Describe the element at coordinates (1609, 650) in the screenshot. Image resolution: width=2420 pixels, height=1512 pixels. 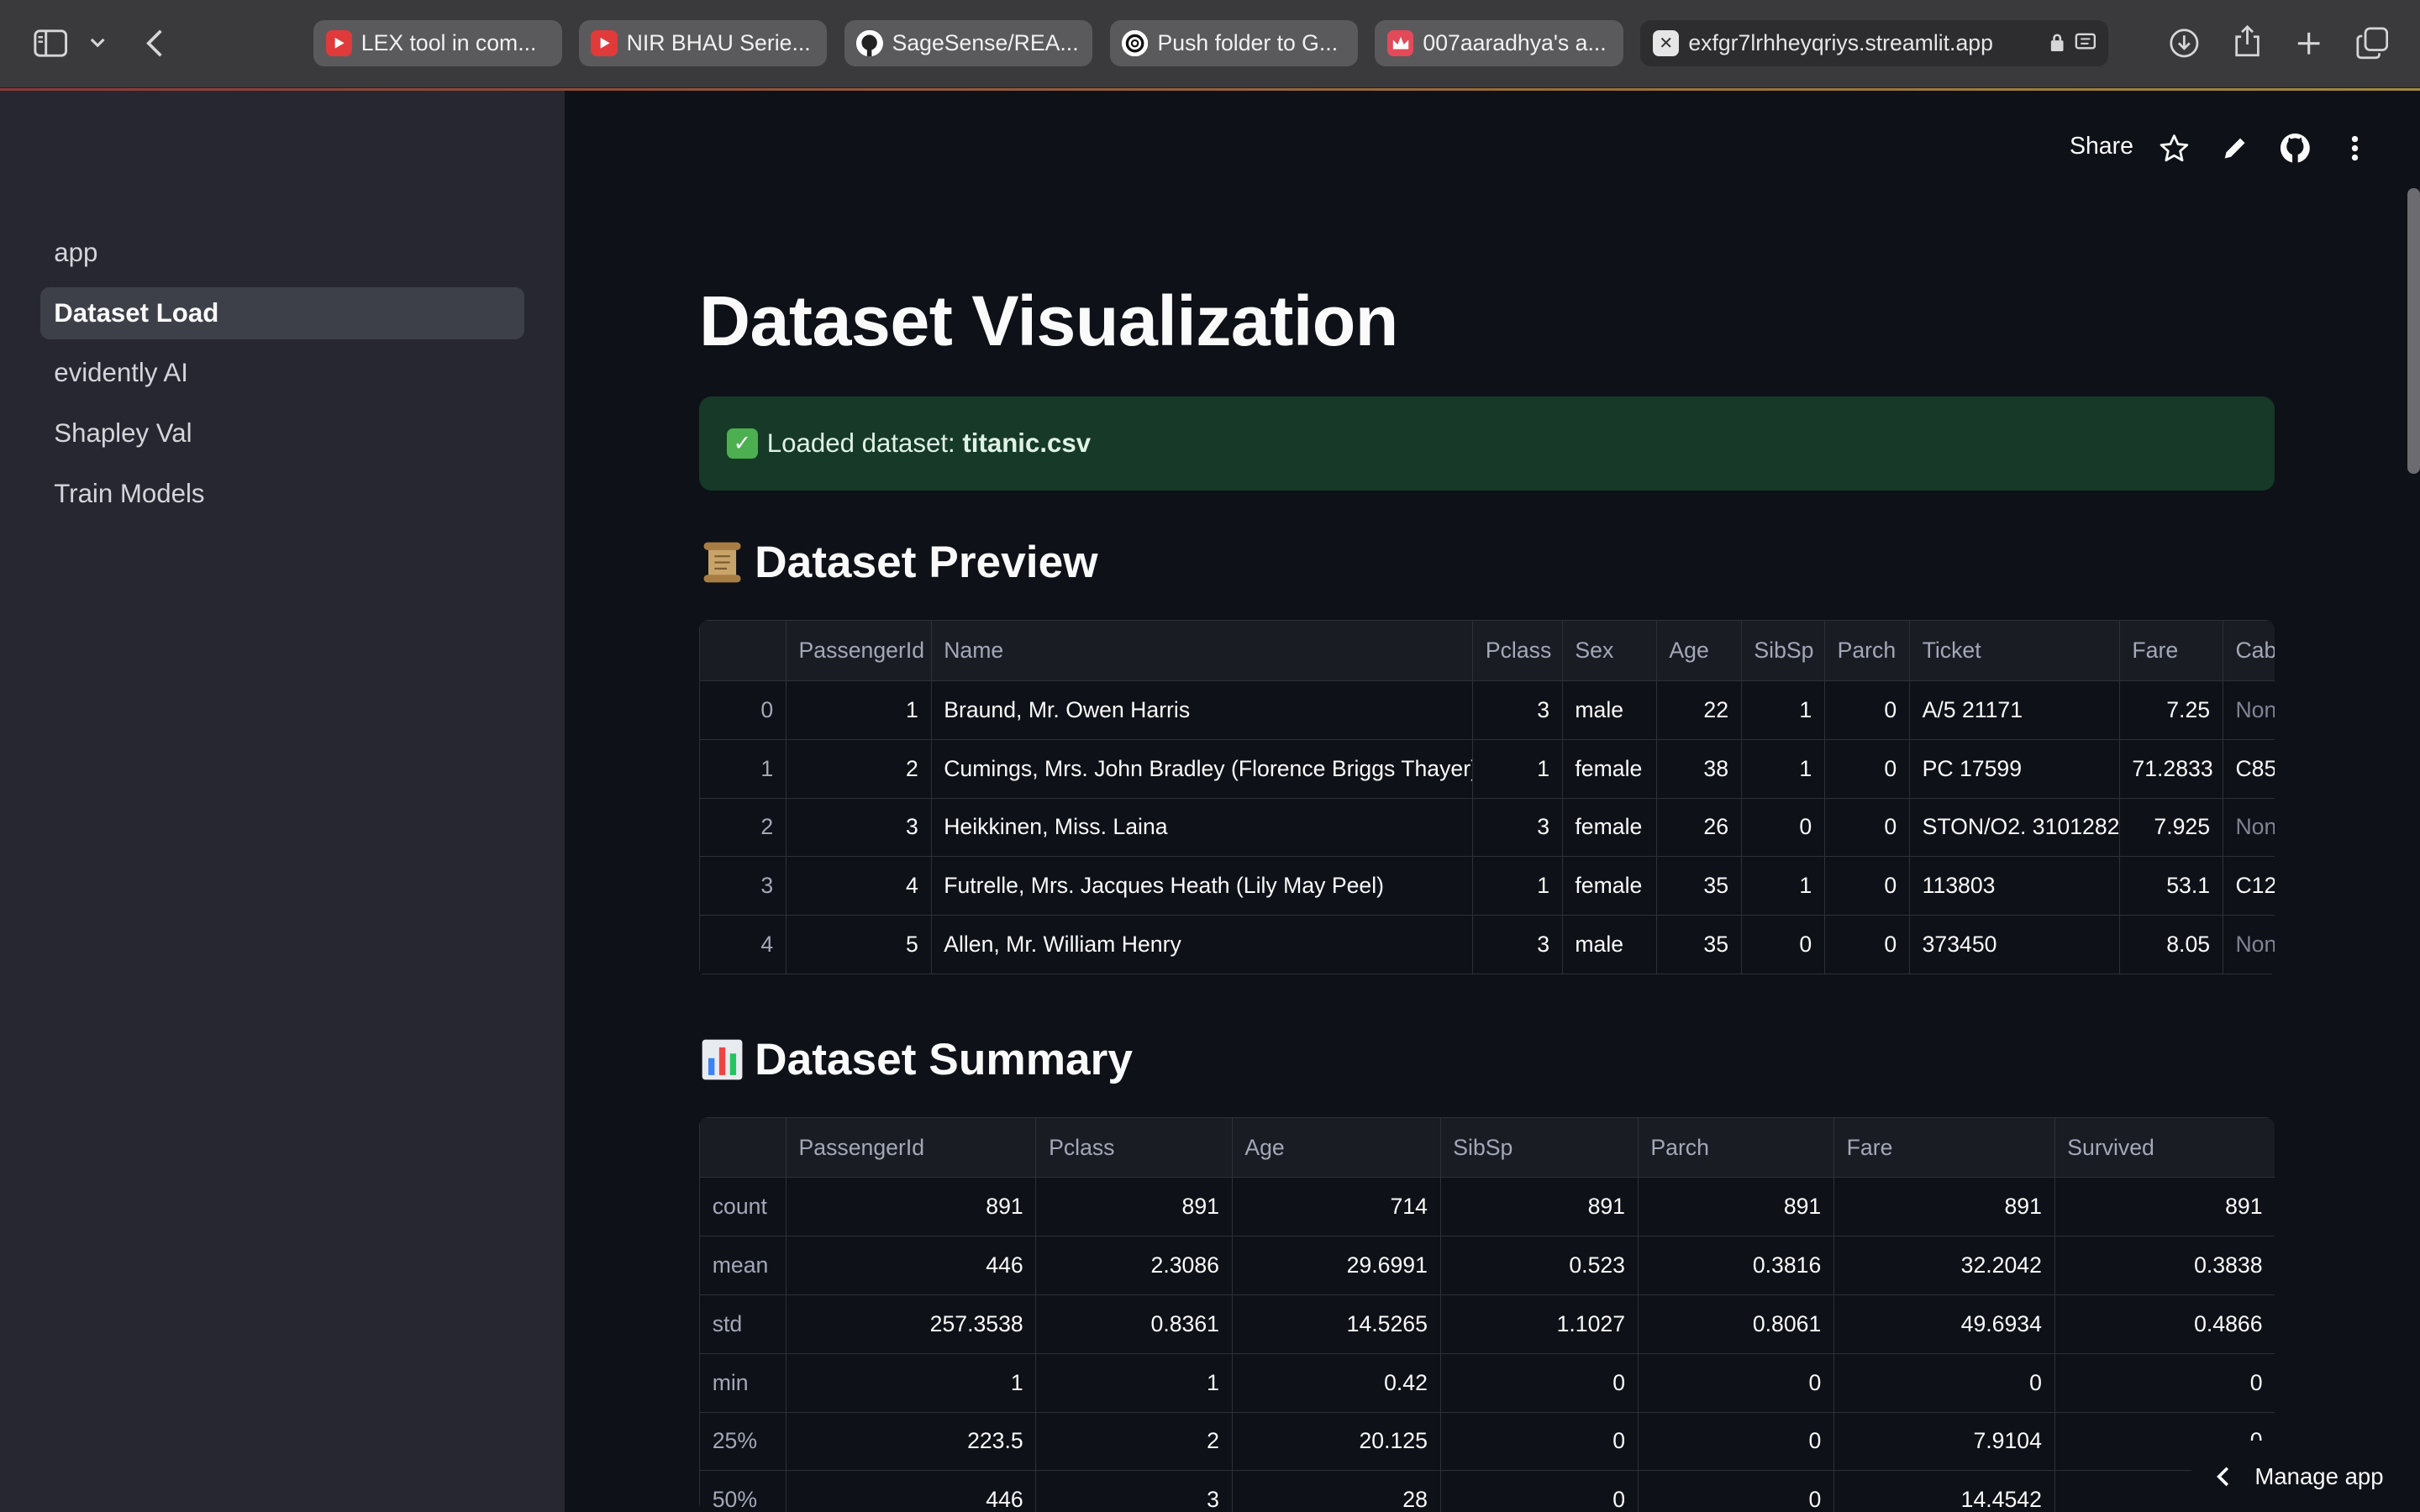
I see `column-header: Sex` at that location.